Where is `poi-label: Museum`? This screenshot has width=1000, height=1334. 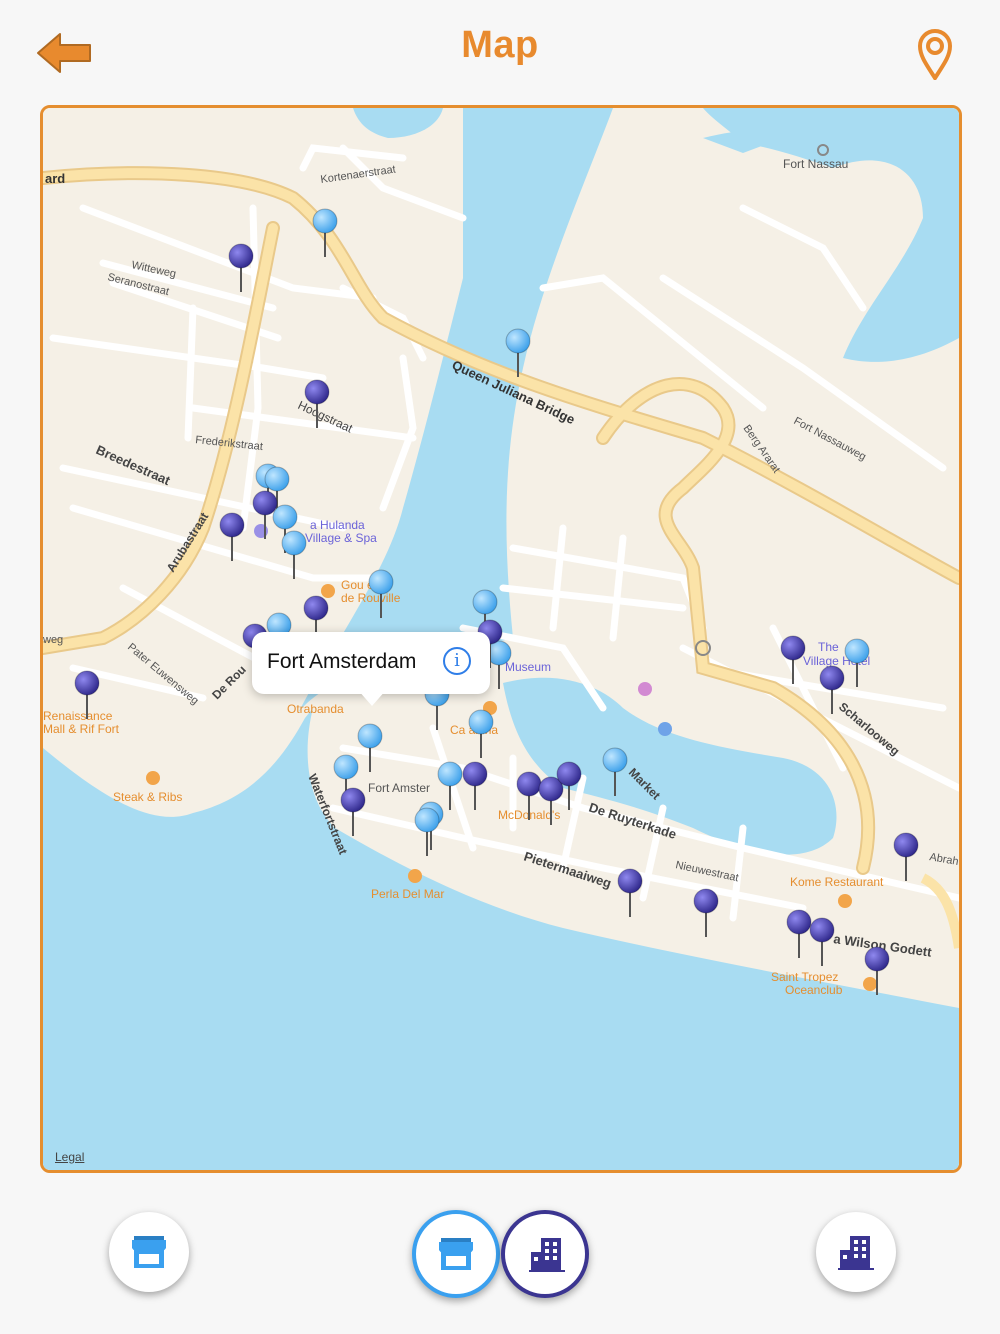 poi-label: Museum is located at coordinates (528, 667).